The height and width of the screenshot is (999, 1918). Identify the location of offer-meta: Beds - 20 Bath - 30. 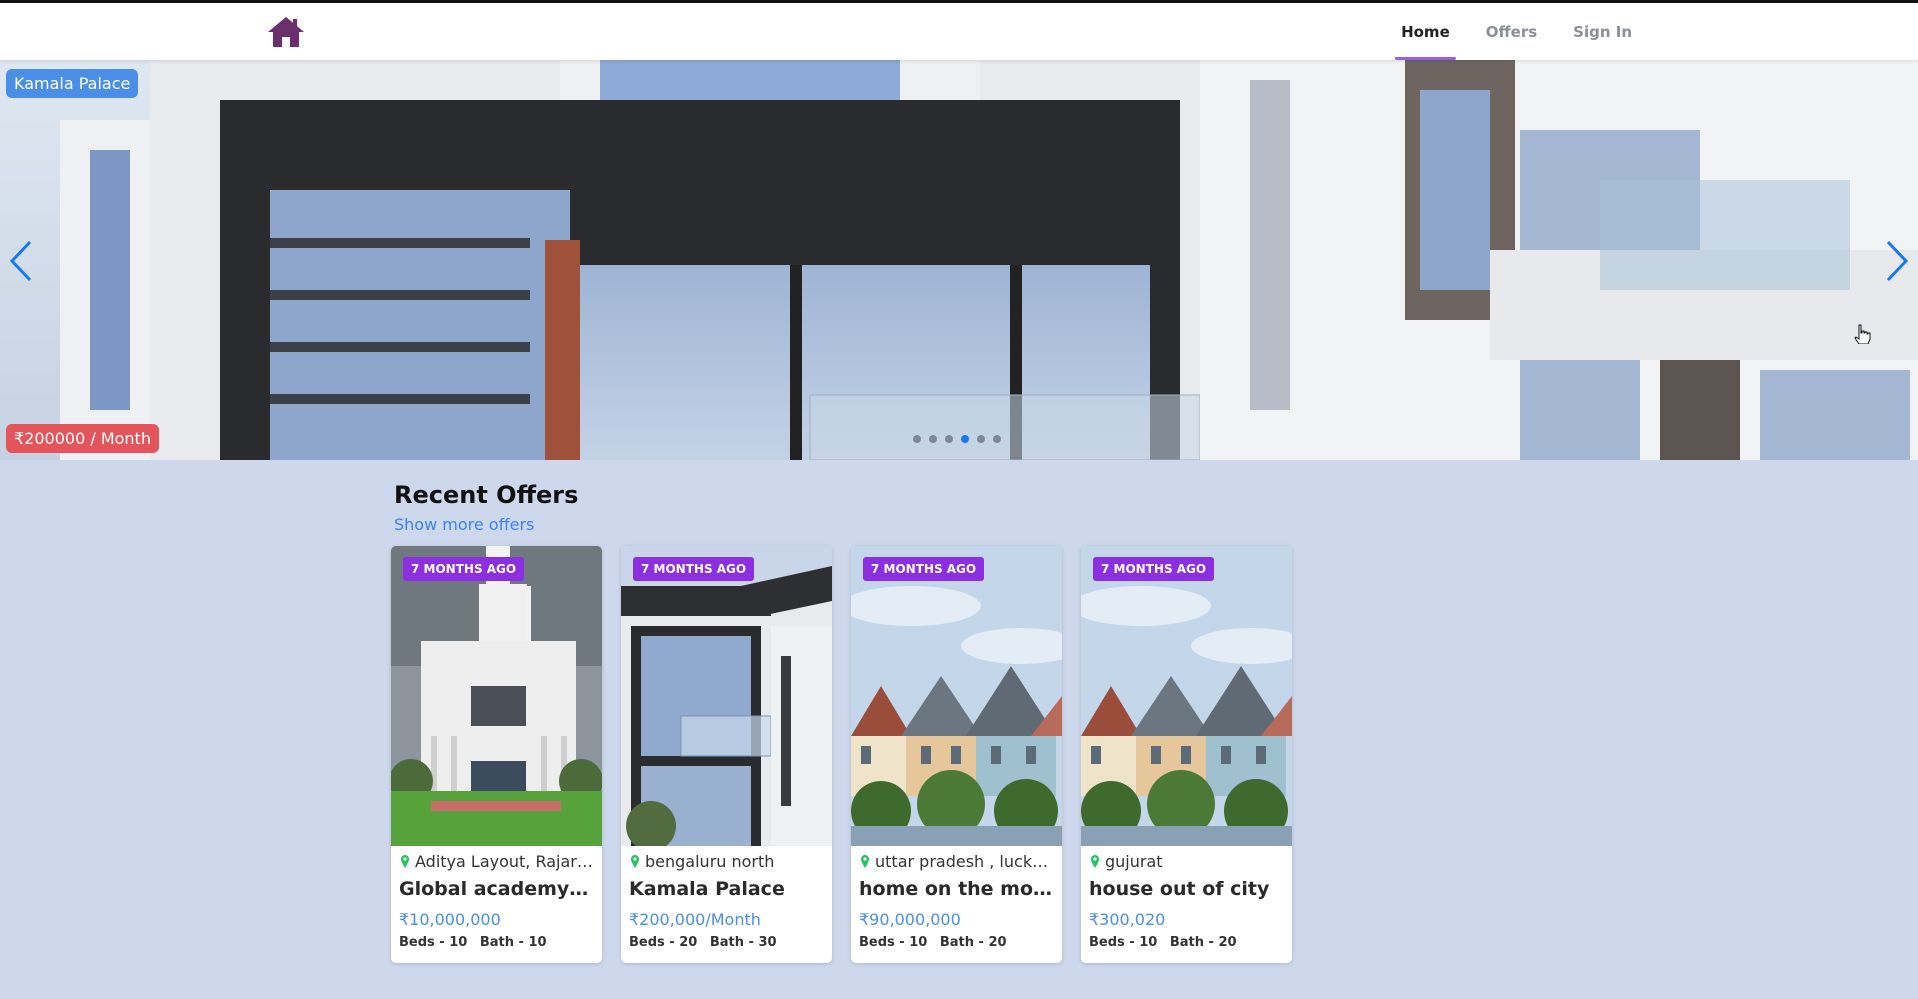
(726, 942).